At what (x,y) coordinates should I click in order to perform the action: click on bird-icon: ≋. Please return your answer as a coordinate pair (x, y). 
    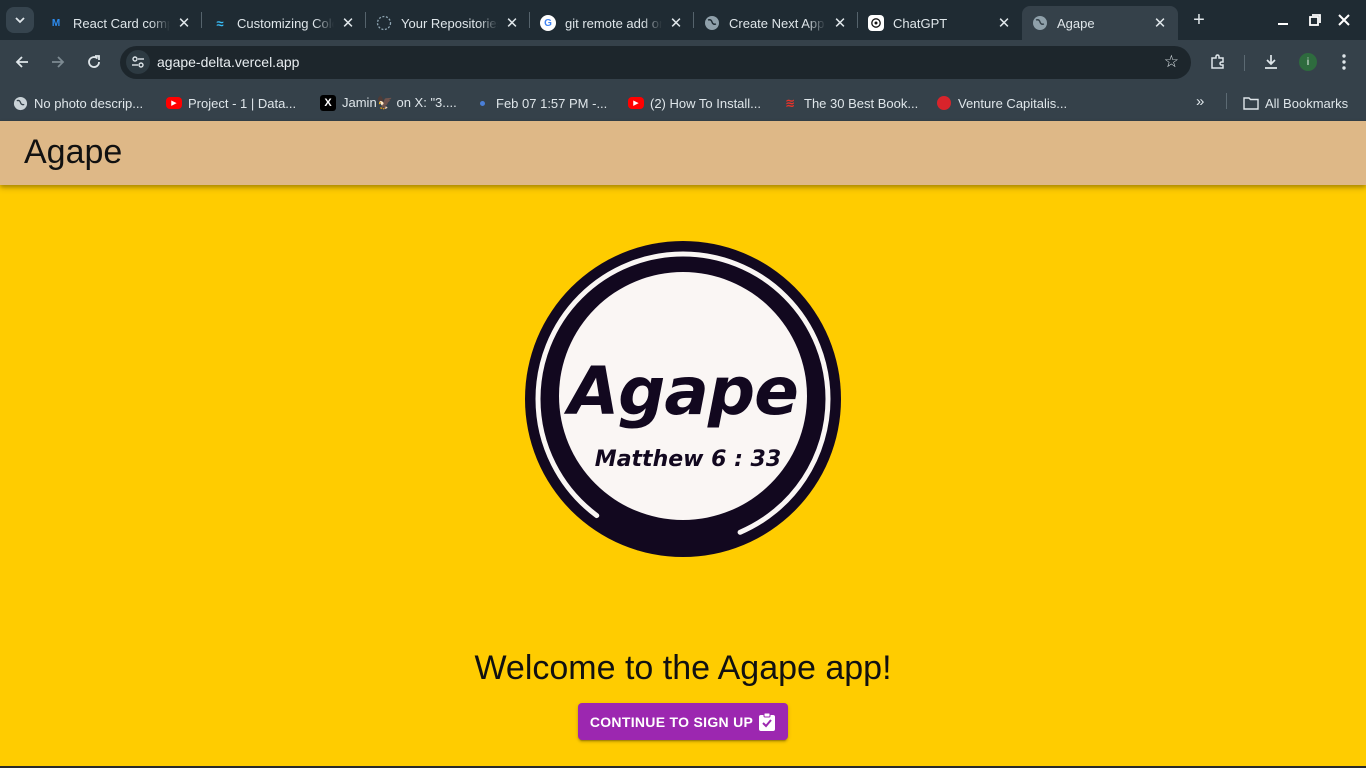
    Looking at the image, I should click on (790, 103).